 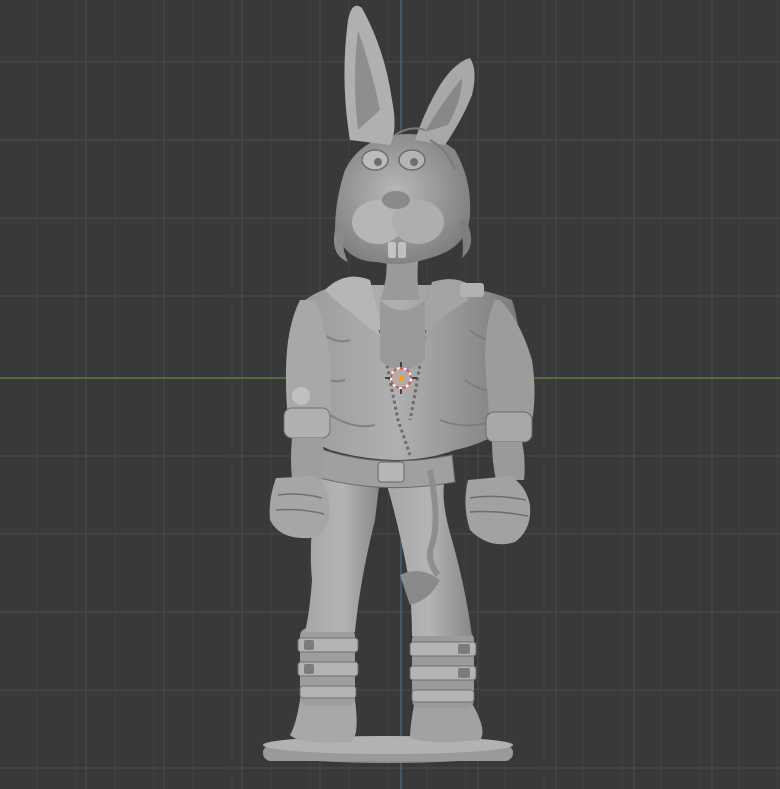 I want to click on right-fist, so click(x=498, y=510).